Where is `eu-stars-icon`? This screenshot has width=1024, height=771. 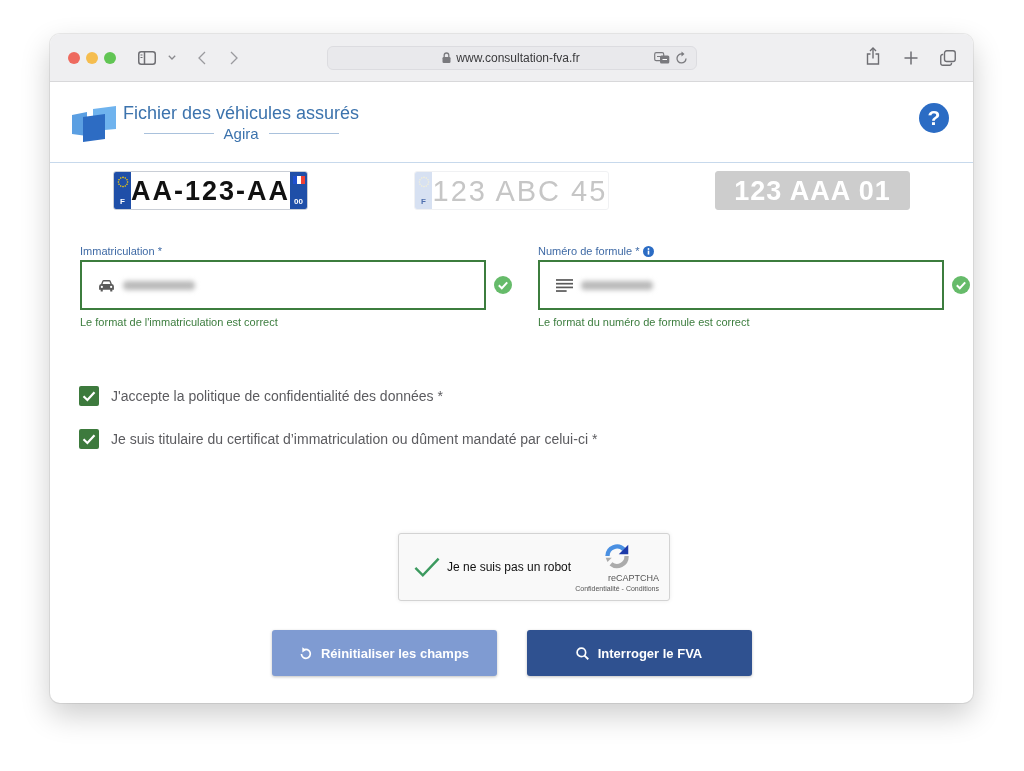 eu-stars-icon is located at coordinates (122, 182).